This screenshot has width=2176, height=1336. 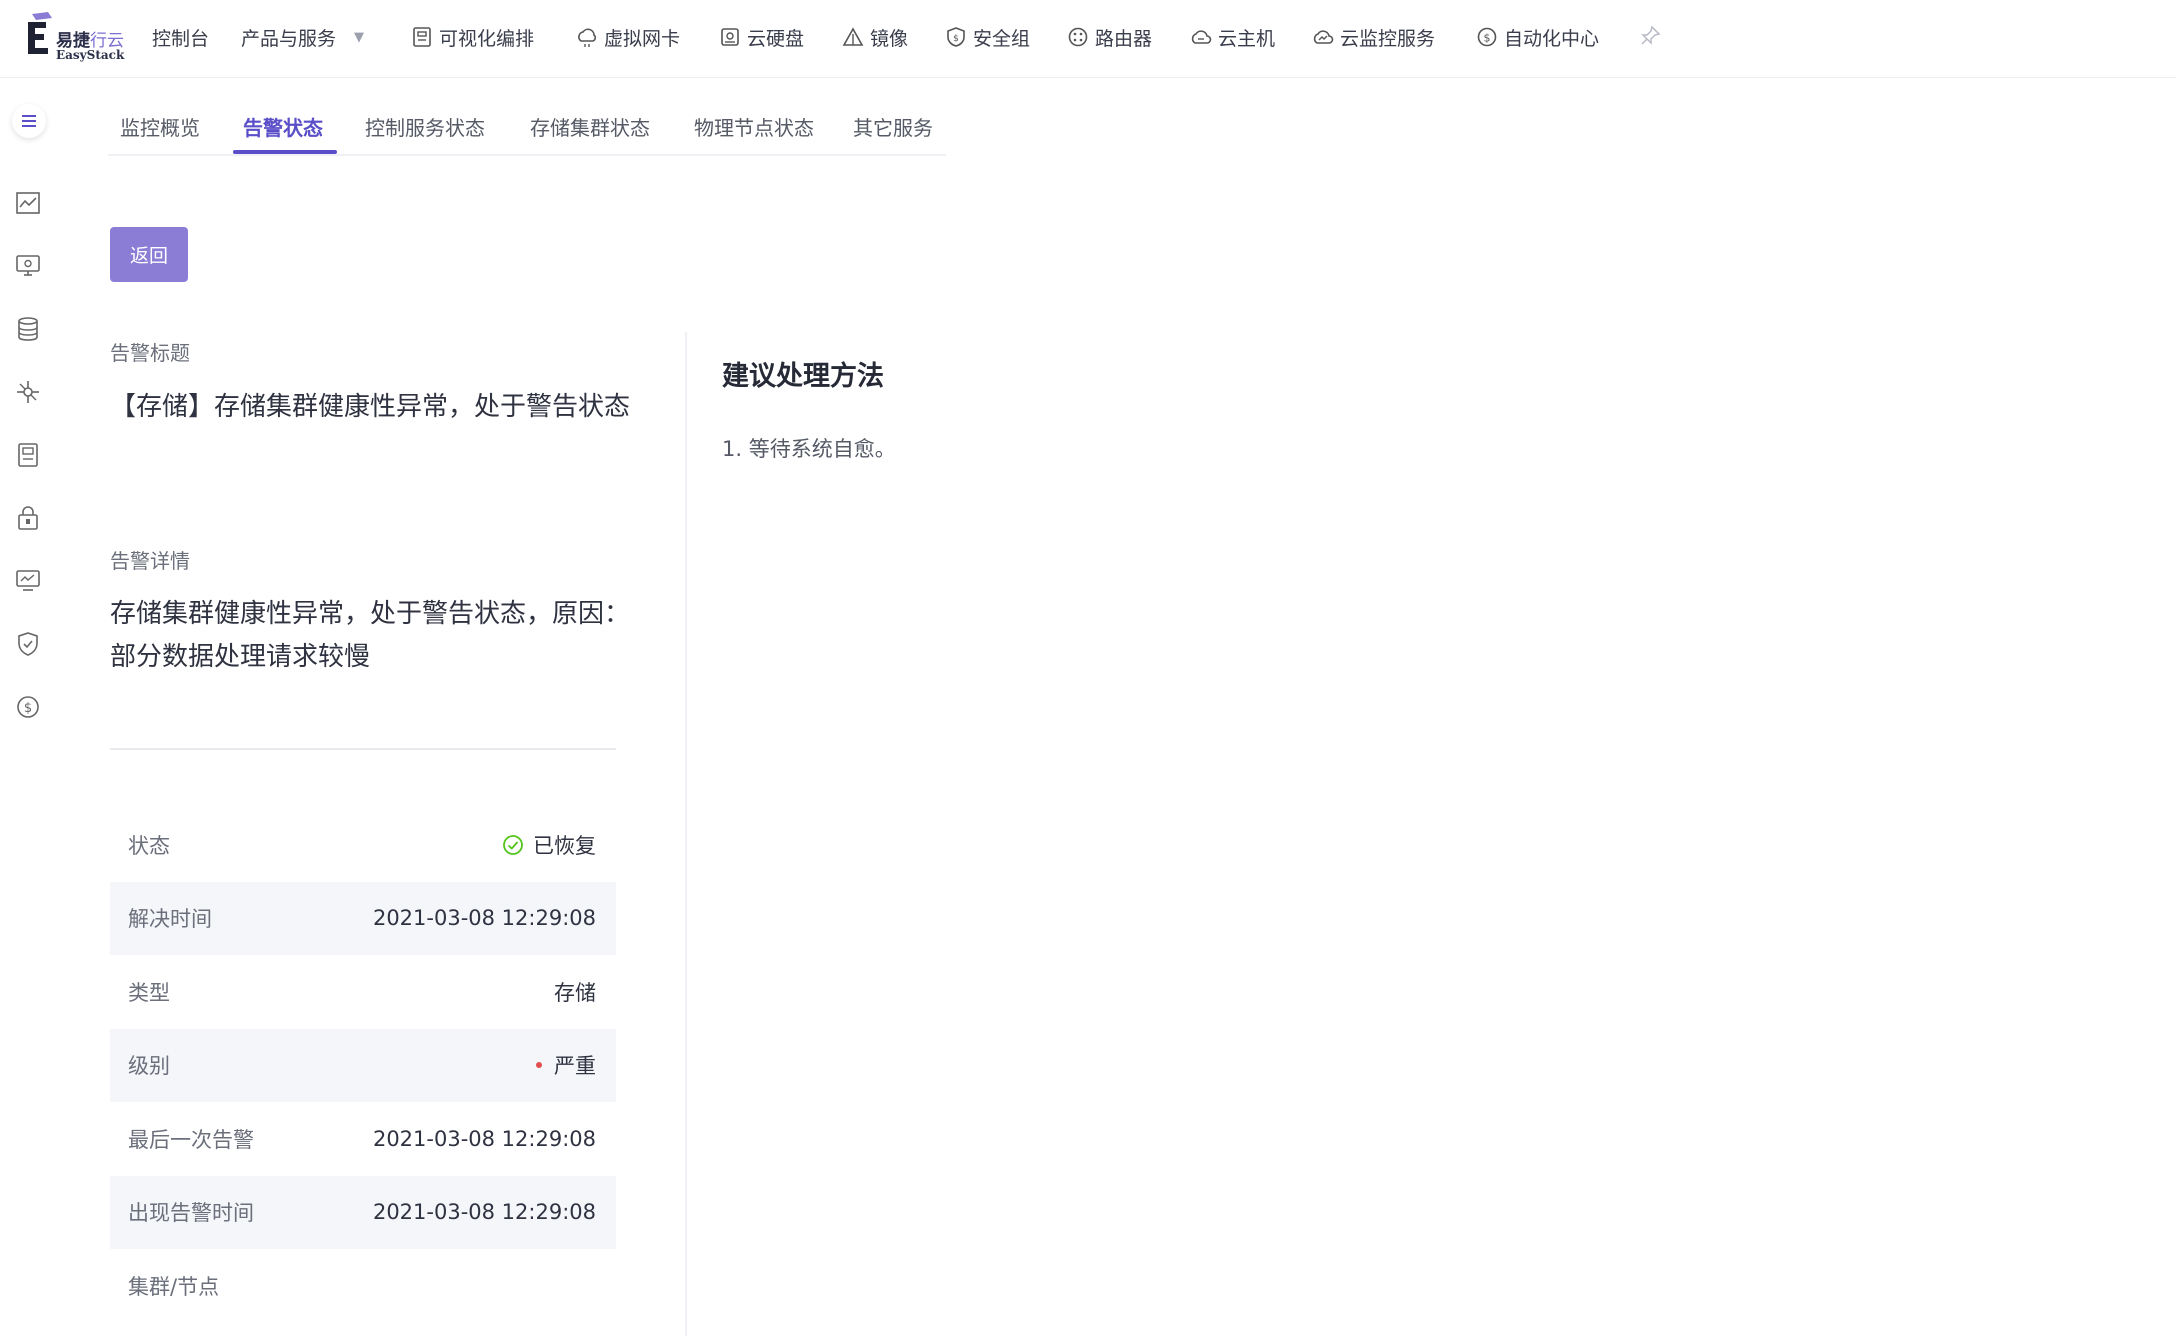 I want to click on nav-router-label: 路由器, so click(x=1124, y=38).